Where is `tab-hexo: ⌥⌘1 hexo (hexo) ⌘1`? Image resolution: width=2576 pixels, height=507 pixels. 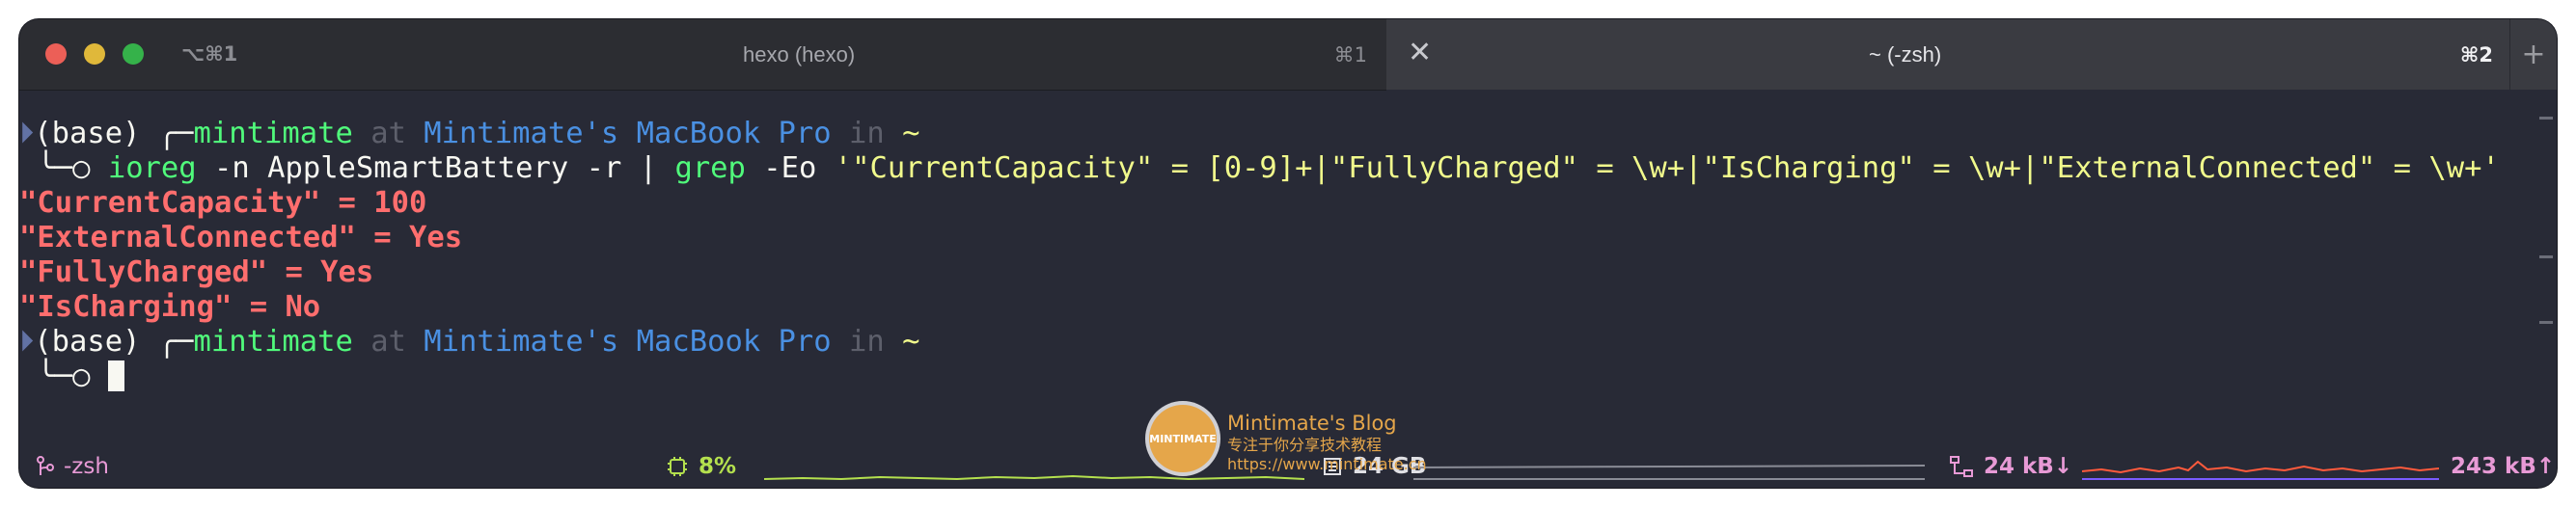 tab-hexo: ⌥⌘1 hexo (hexo) ⌘1 is located at coordinates (702, 55).